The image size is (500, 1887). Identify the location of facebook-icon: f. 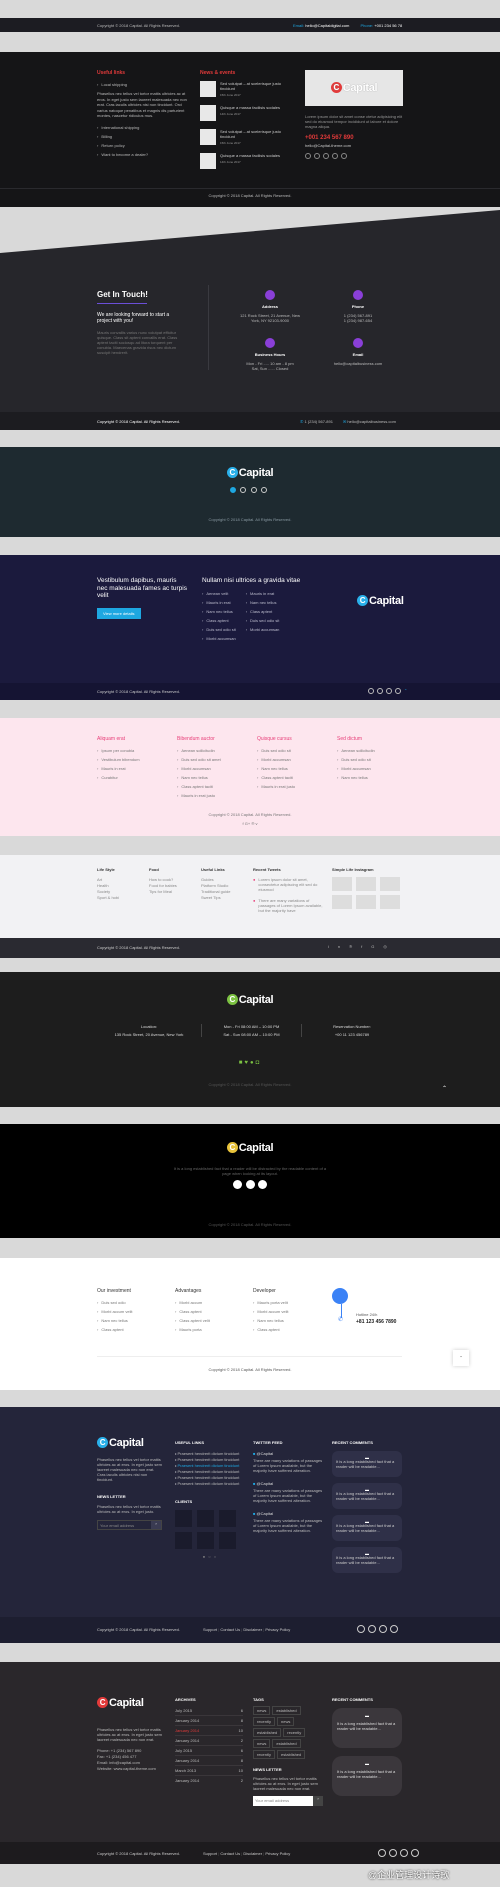
(366, 946).